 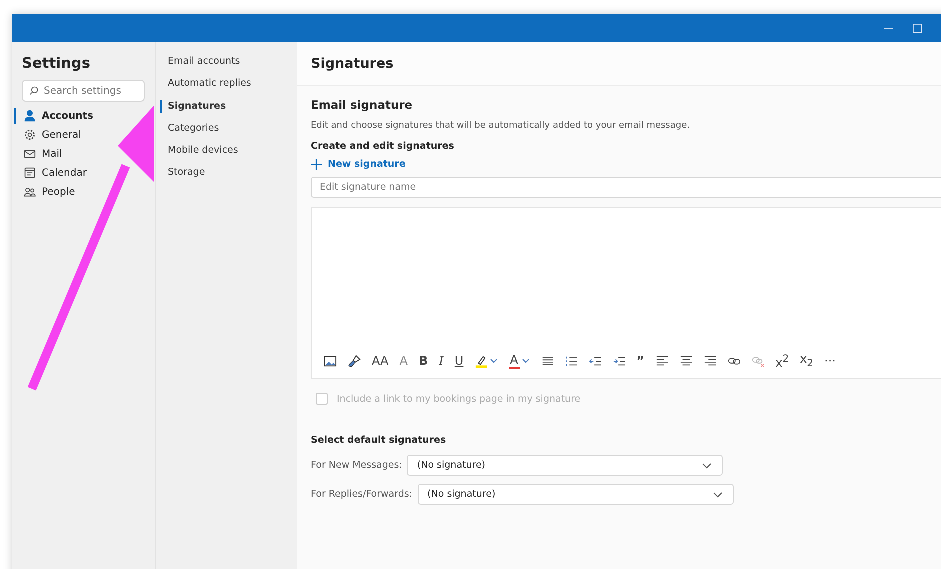 What do you see at coordinates (68, 116) in the screenshot?
I see `nav-label: Accounts` at bounding box center [68, 116].